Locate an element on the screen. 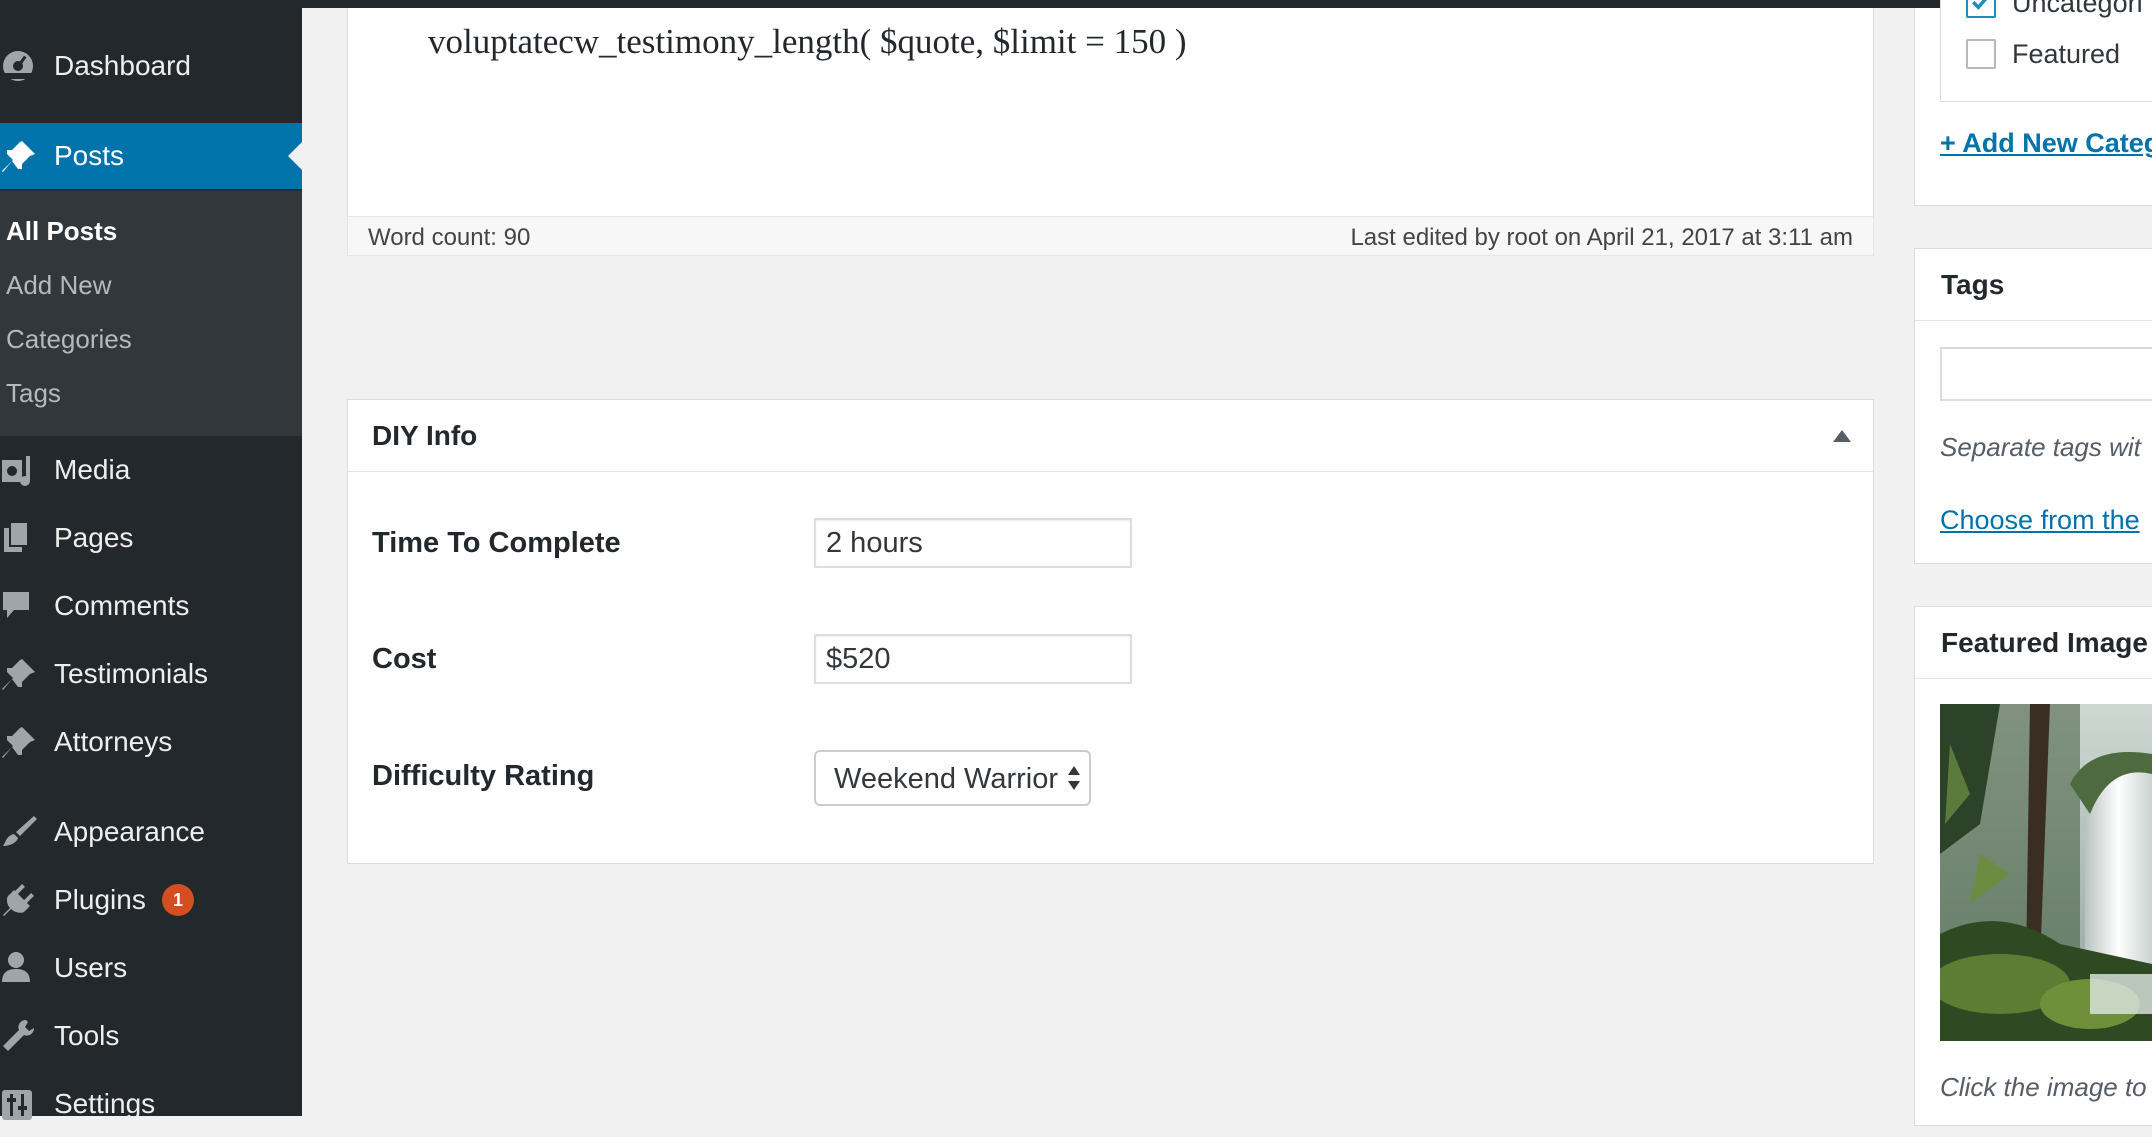 This screenshot has height=1137, width=2152. difficulty-rating-select: Weekend Warrior is located at coordinates (952, 778).